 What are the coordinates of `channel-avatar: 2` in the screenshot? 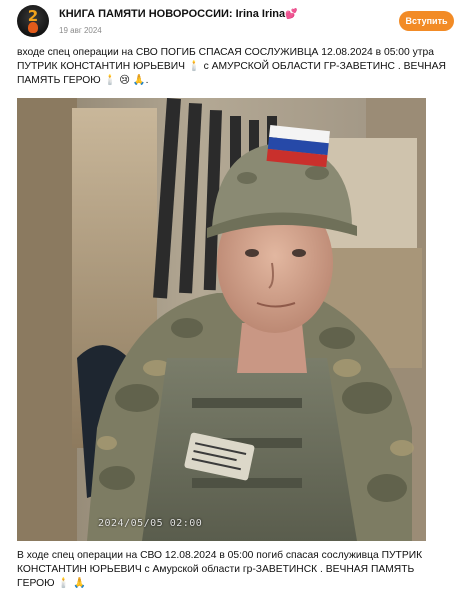 It's located at (33, 21).